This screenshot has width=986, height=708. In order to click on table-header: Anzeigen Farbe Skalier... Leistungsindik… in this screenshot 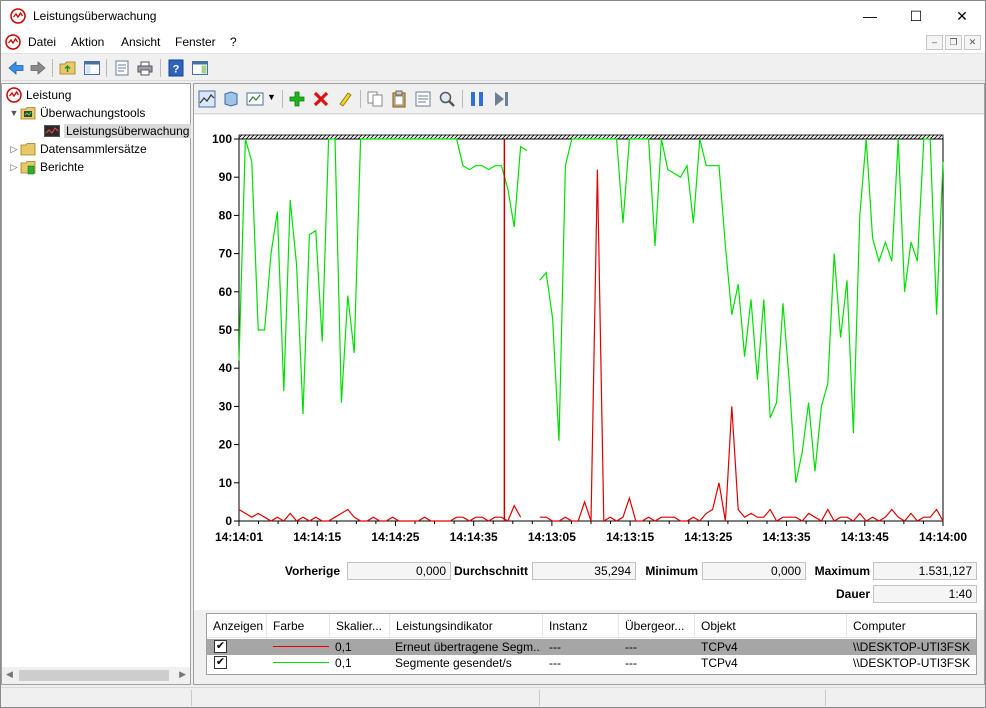, I will do `click(591, 626)`.